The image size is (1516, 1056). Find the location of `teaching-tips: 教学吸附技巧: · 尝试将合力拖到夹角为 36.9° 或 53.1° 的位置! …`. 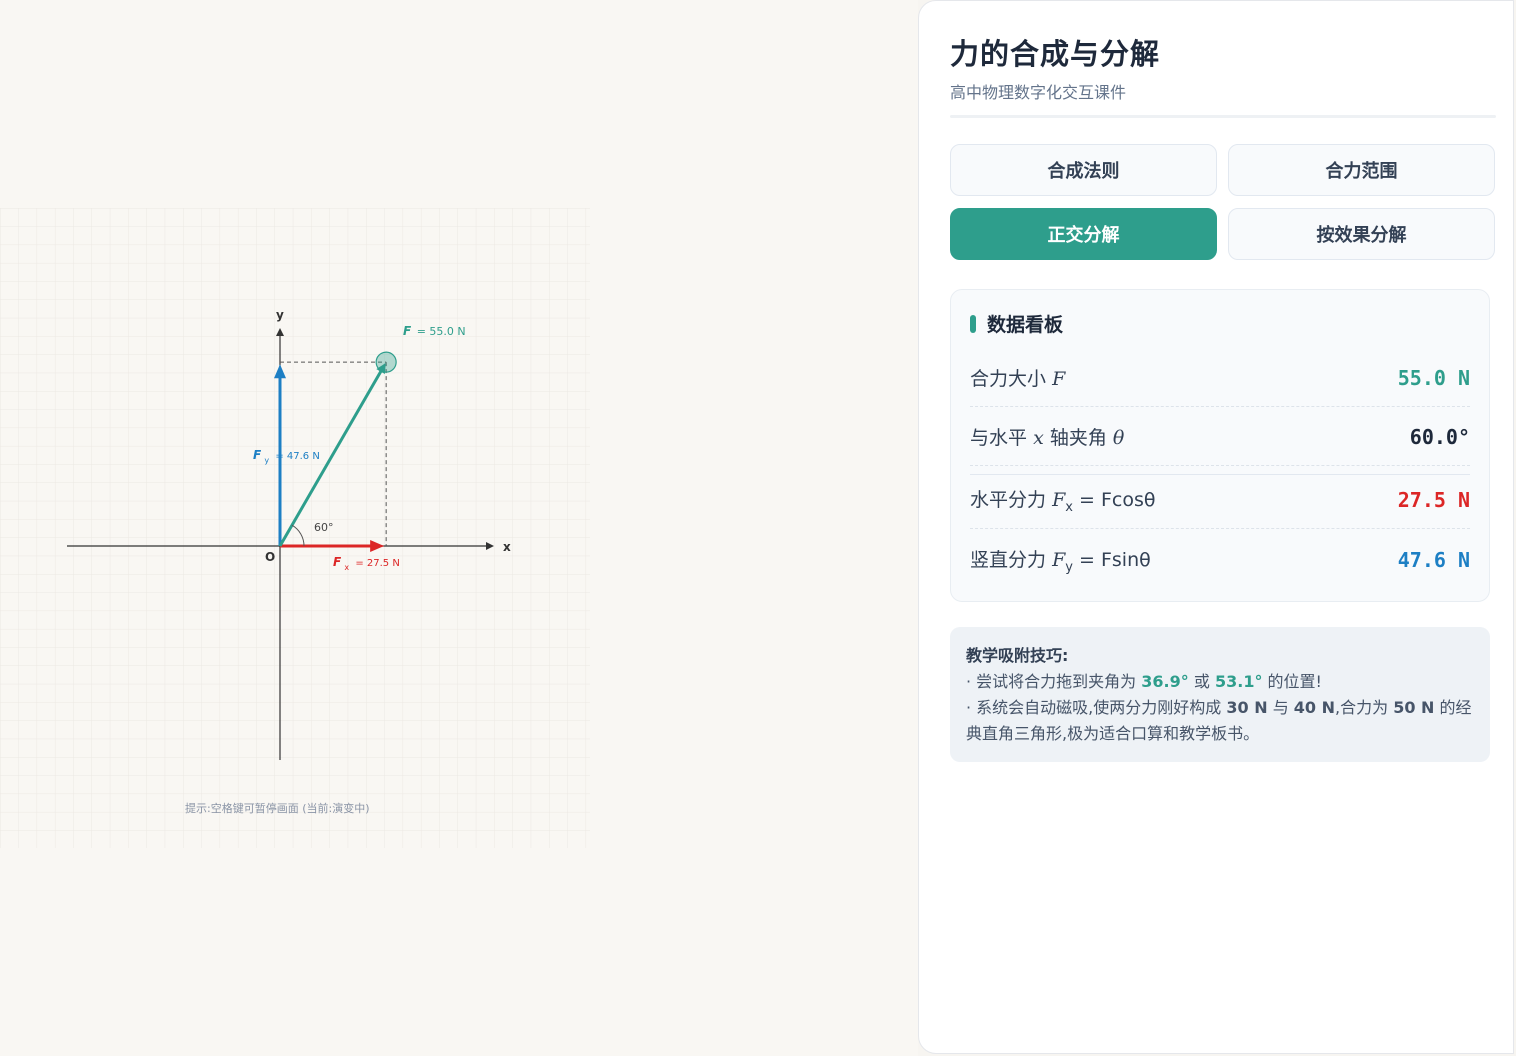

teaching-tips: 教学吸附技巧: · 尝试将合力拖到夹角为 36.9° 或 53.1° 的位置! … is located at coordinates (1220, 694).